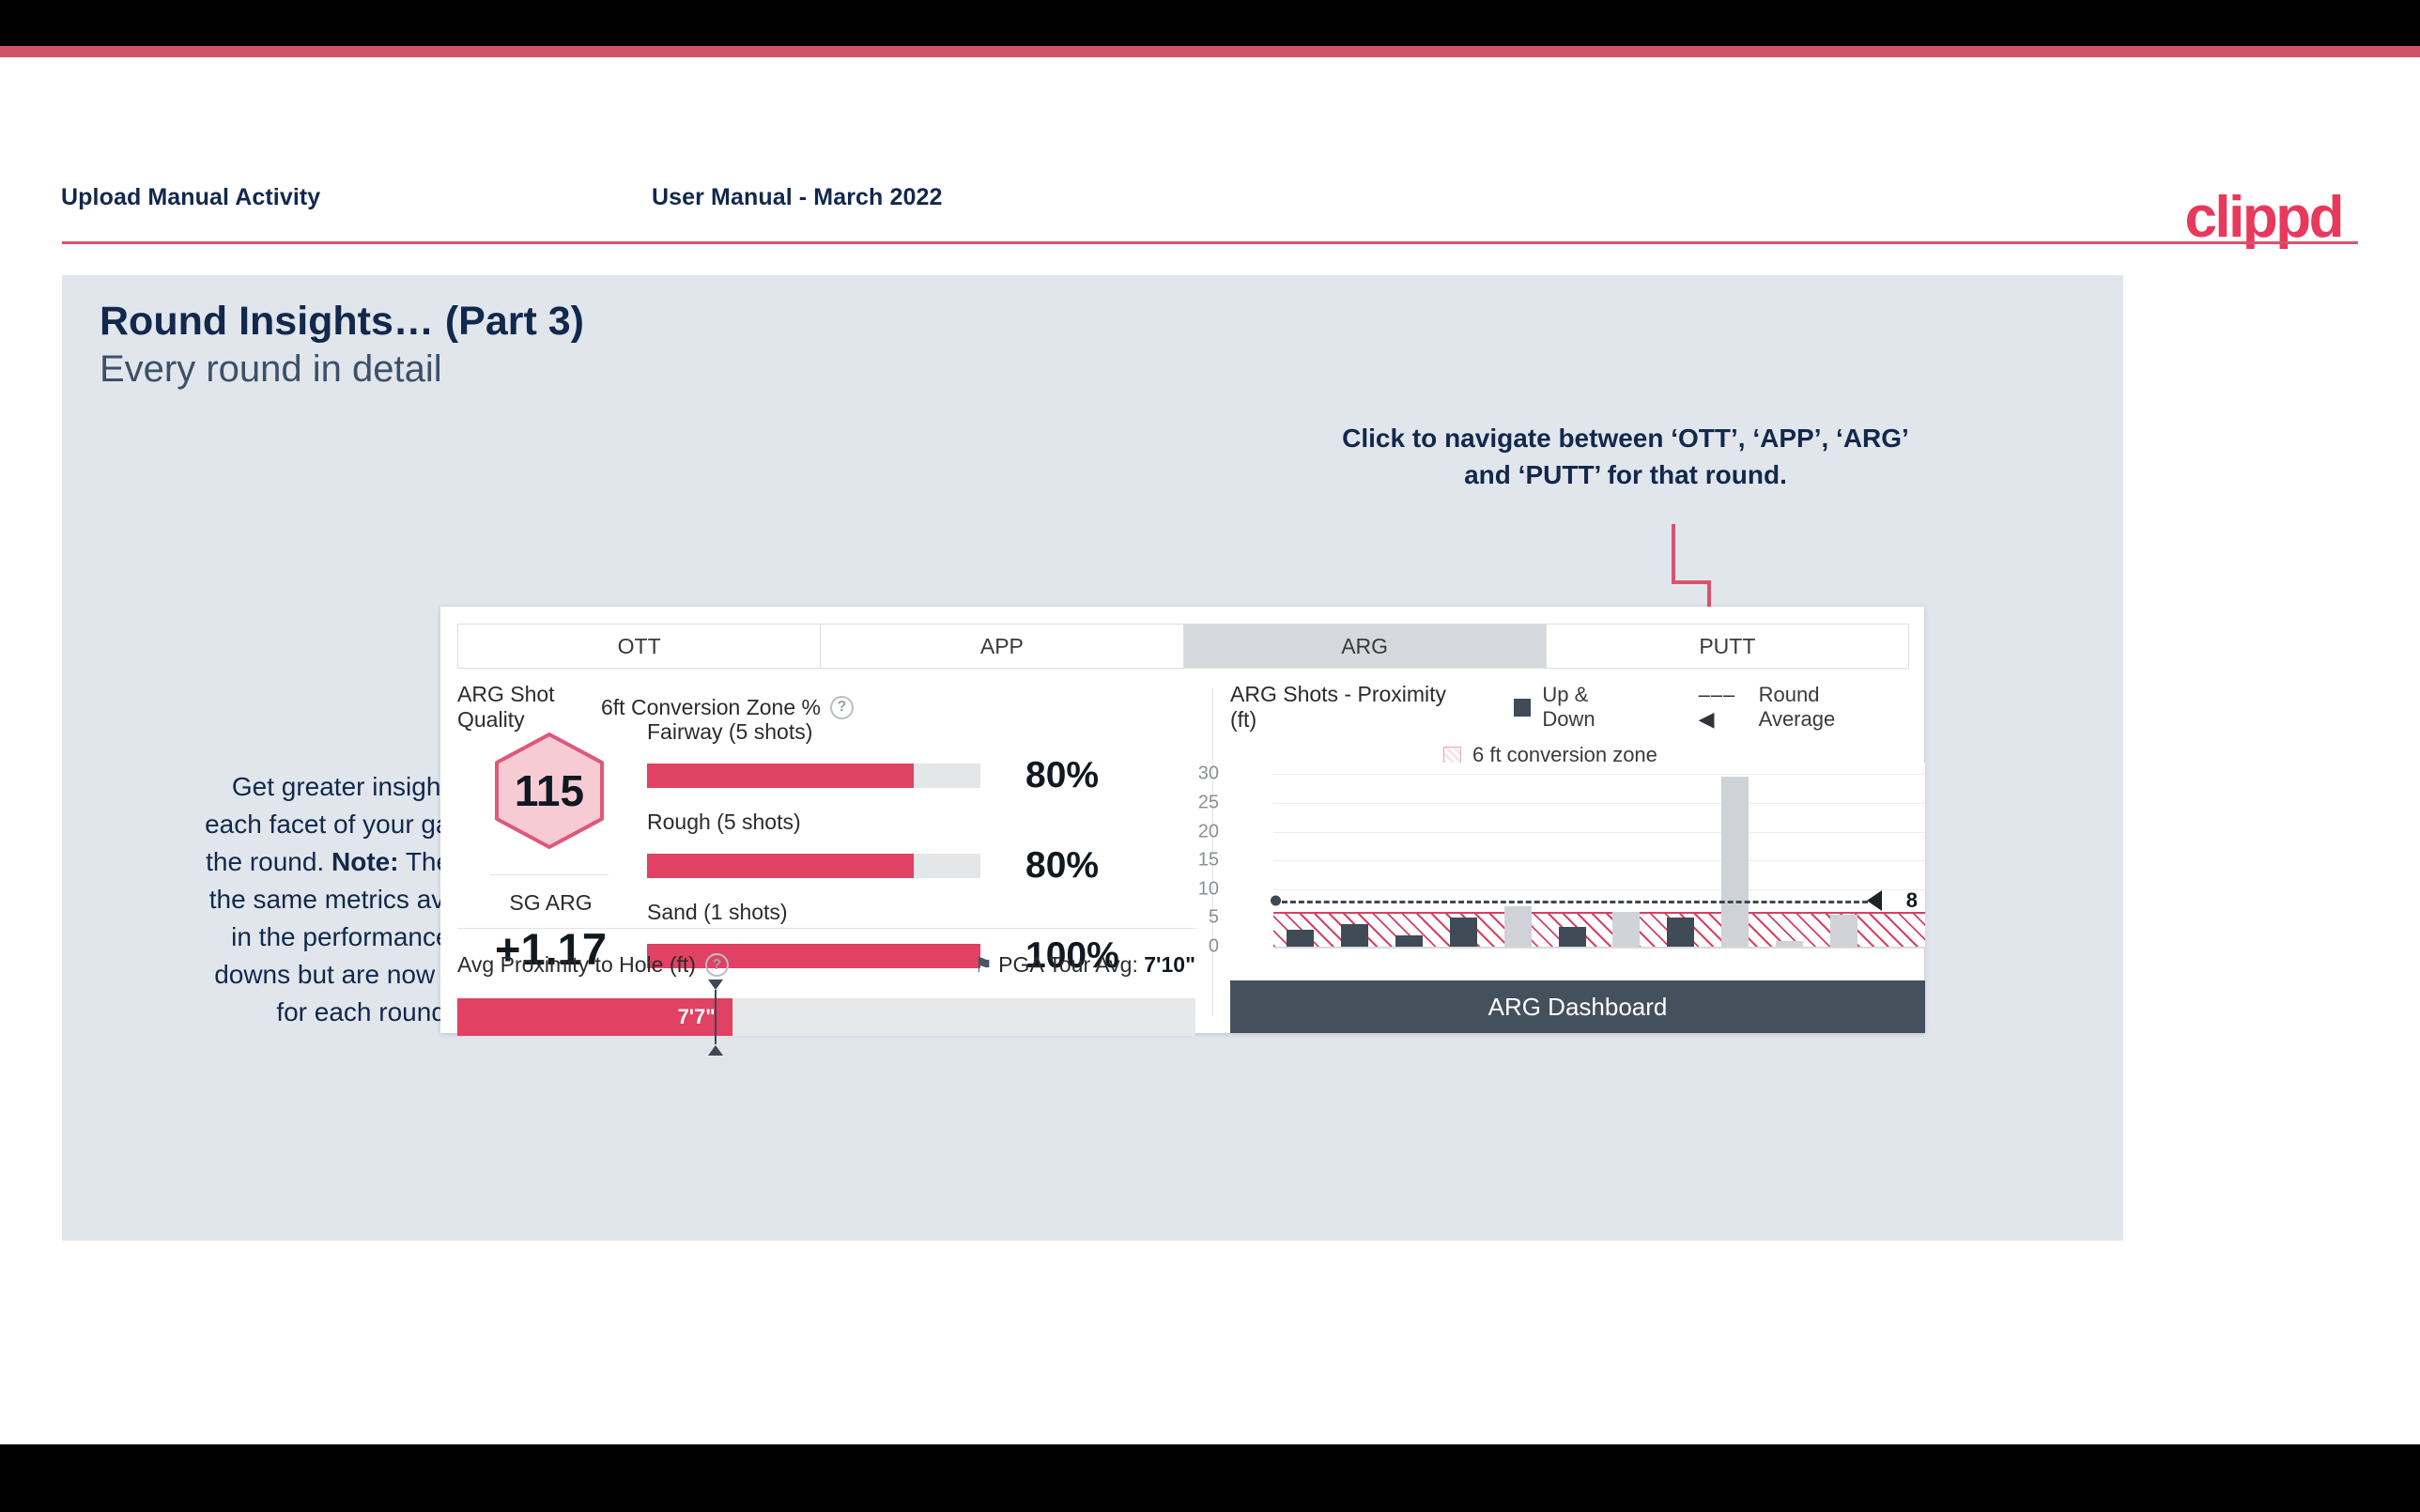 Image resolution: width=2420 pixels, height=1512 pixels. I want to click on conversion-row-rough: Rough (5 shots) 80%, so click(919, 849).